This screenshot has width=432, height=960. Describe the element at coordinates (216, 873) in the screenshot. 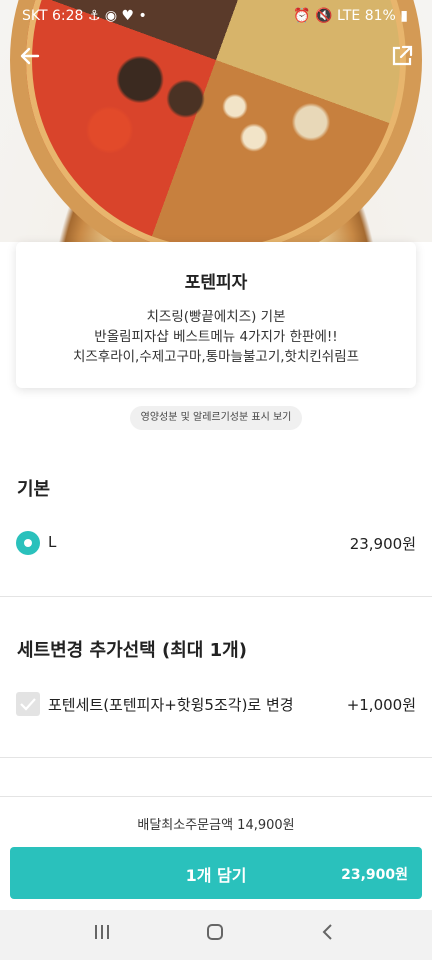

I see `add-to-cart-button: 1개 담기 23,900원` at that location.